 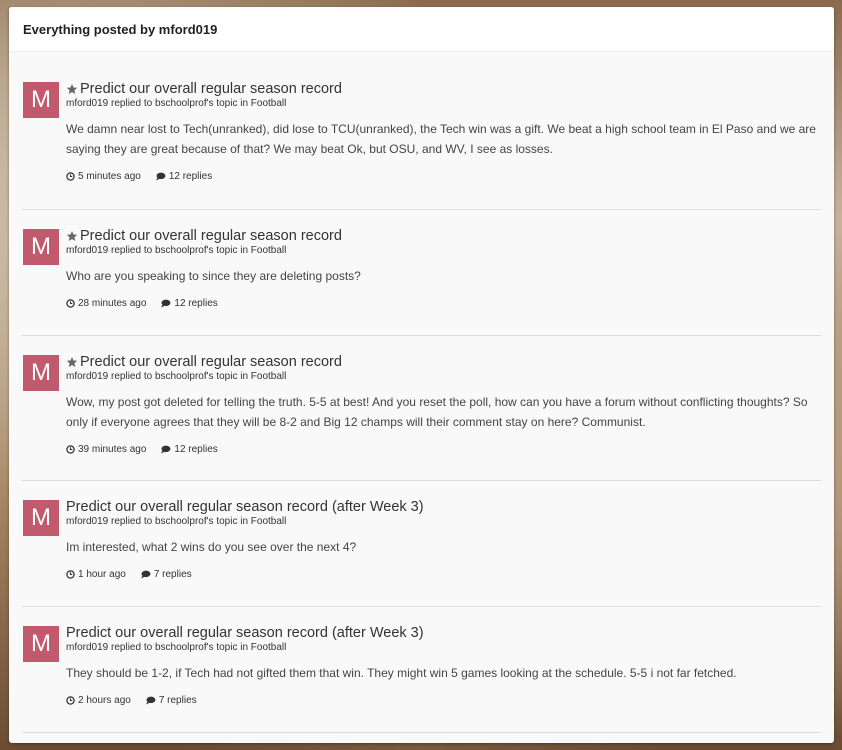 I want to click on post-time: 28 minutes ago, so click(x=106, y=303).